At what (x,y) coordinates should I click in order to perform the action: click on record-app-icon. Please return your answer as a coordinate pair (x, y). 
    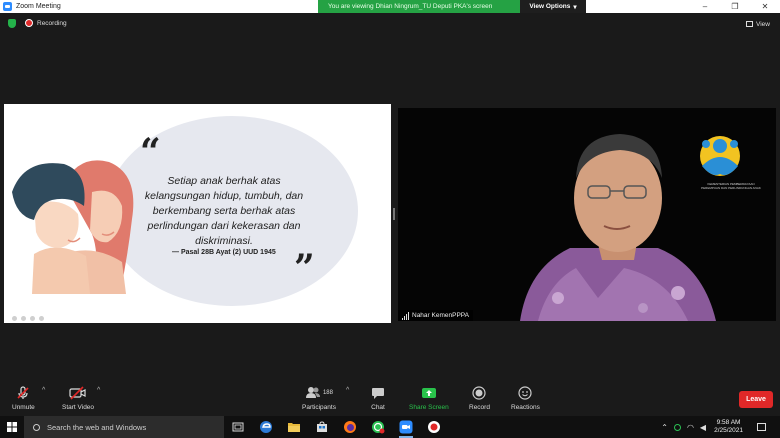
    Looking at the image, I should click on (434, 427).